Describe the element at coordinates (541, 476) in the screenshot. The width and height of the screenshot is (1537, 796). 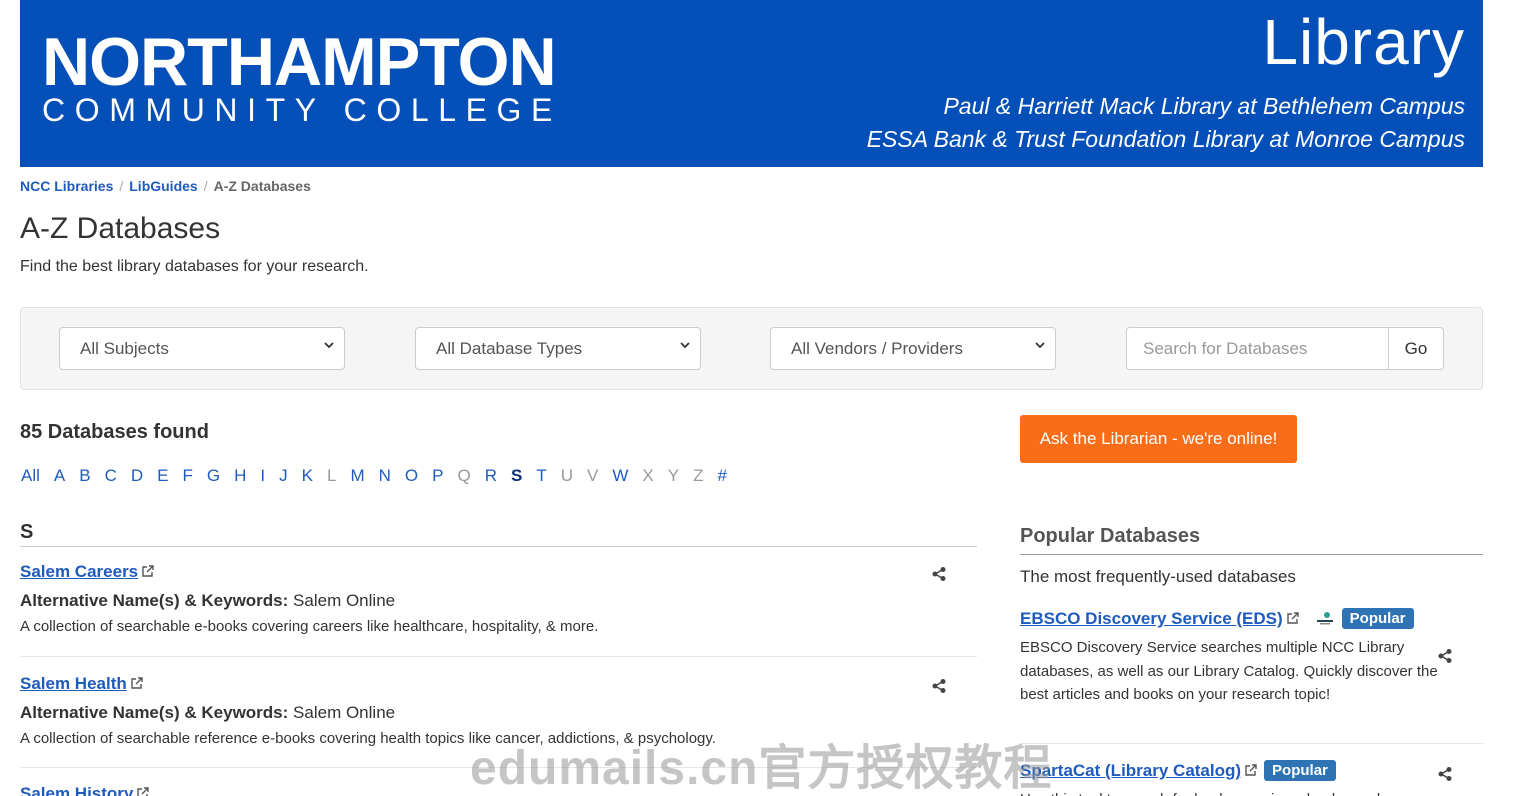
I see `alpha-filter-t: T` at that location.